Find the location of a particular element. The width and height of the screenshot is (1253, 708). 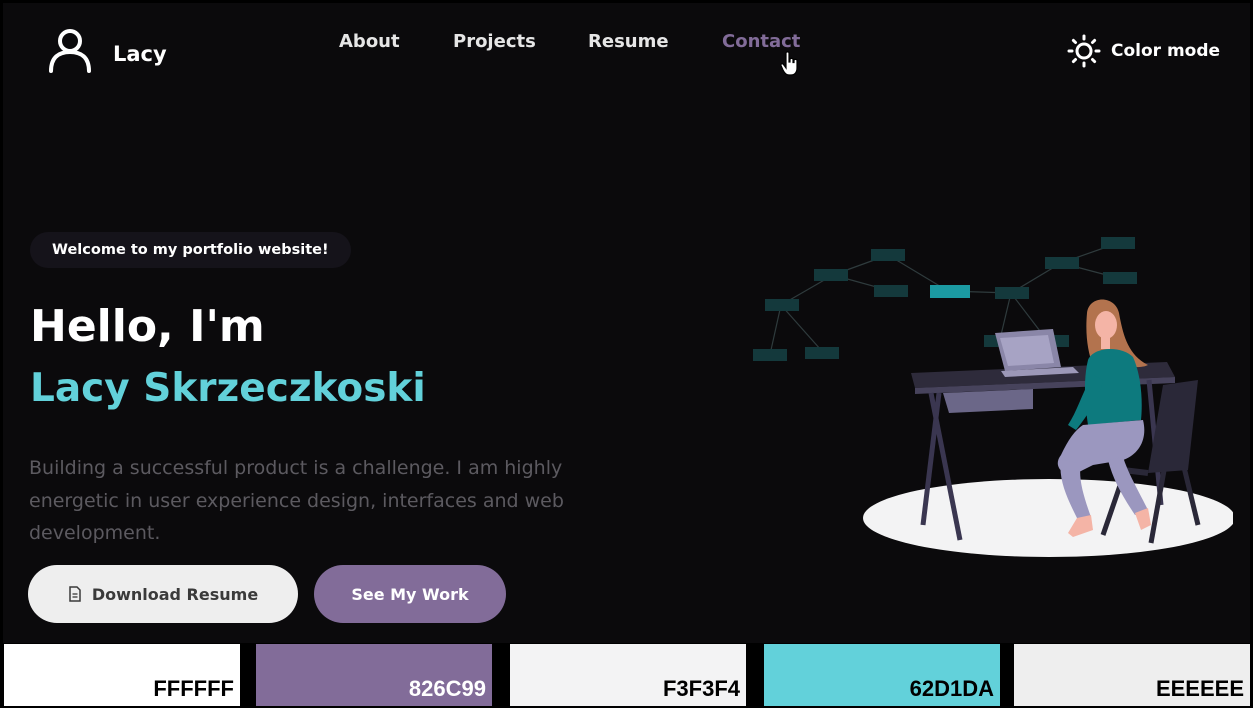

swatch-826c99: 826C99 is located at coordinates (374, 675).